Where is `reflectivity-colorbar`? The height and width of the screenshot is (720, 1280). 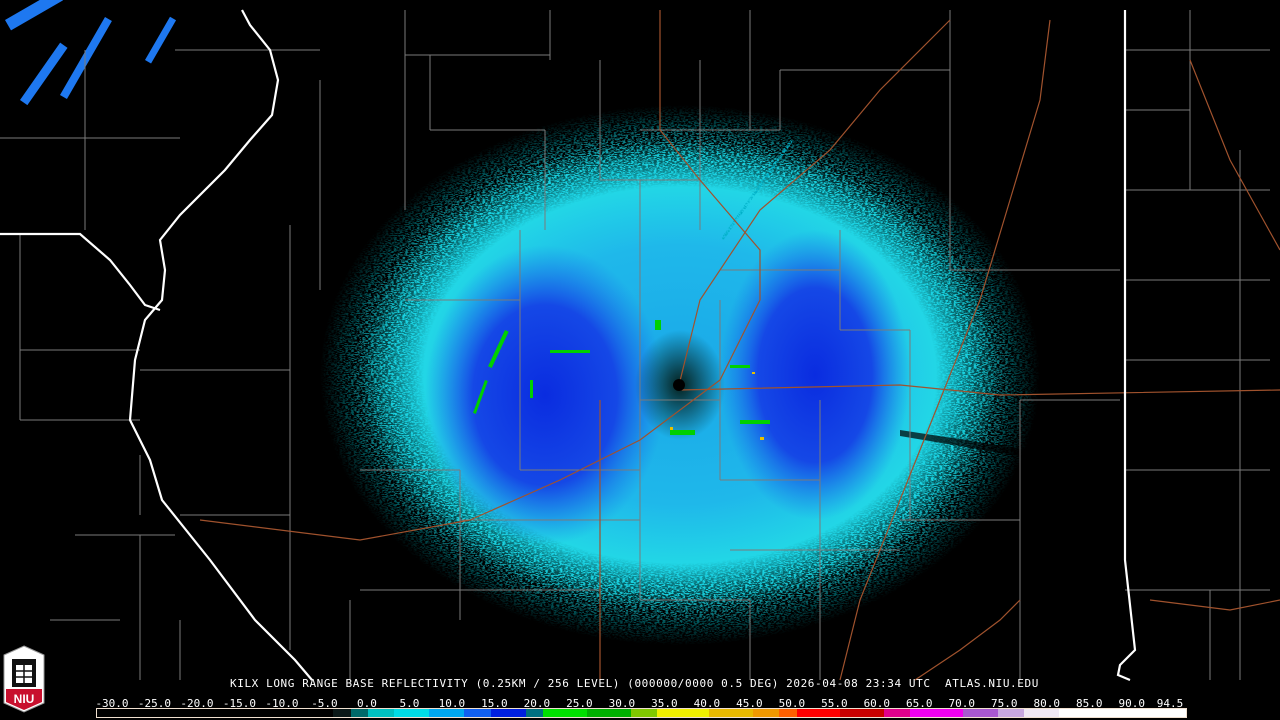 reflectivity-colorbar is located at coordinates (641, 713).